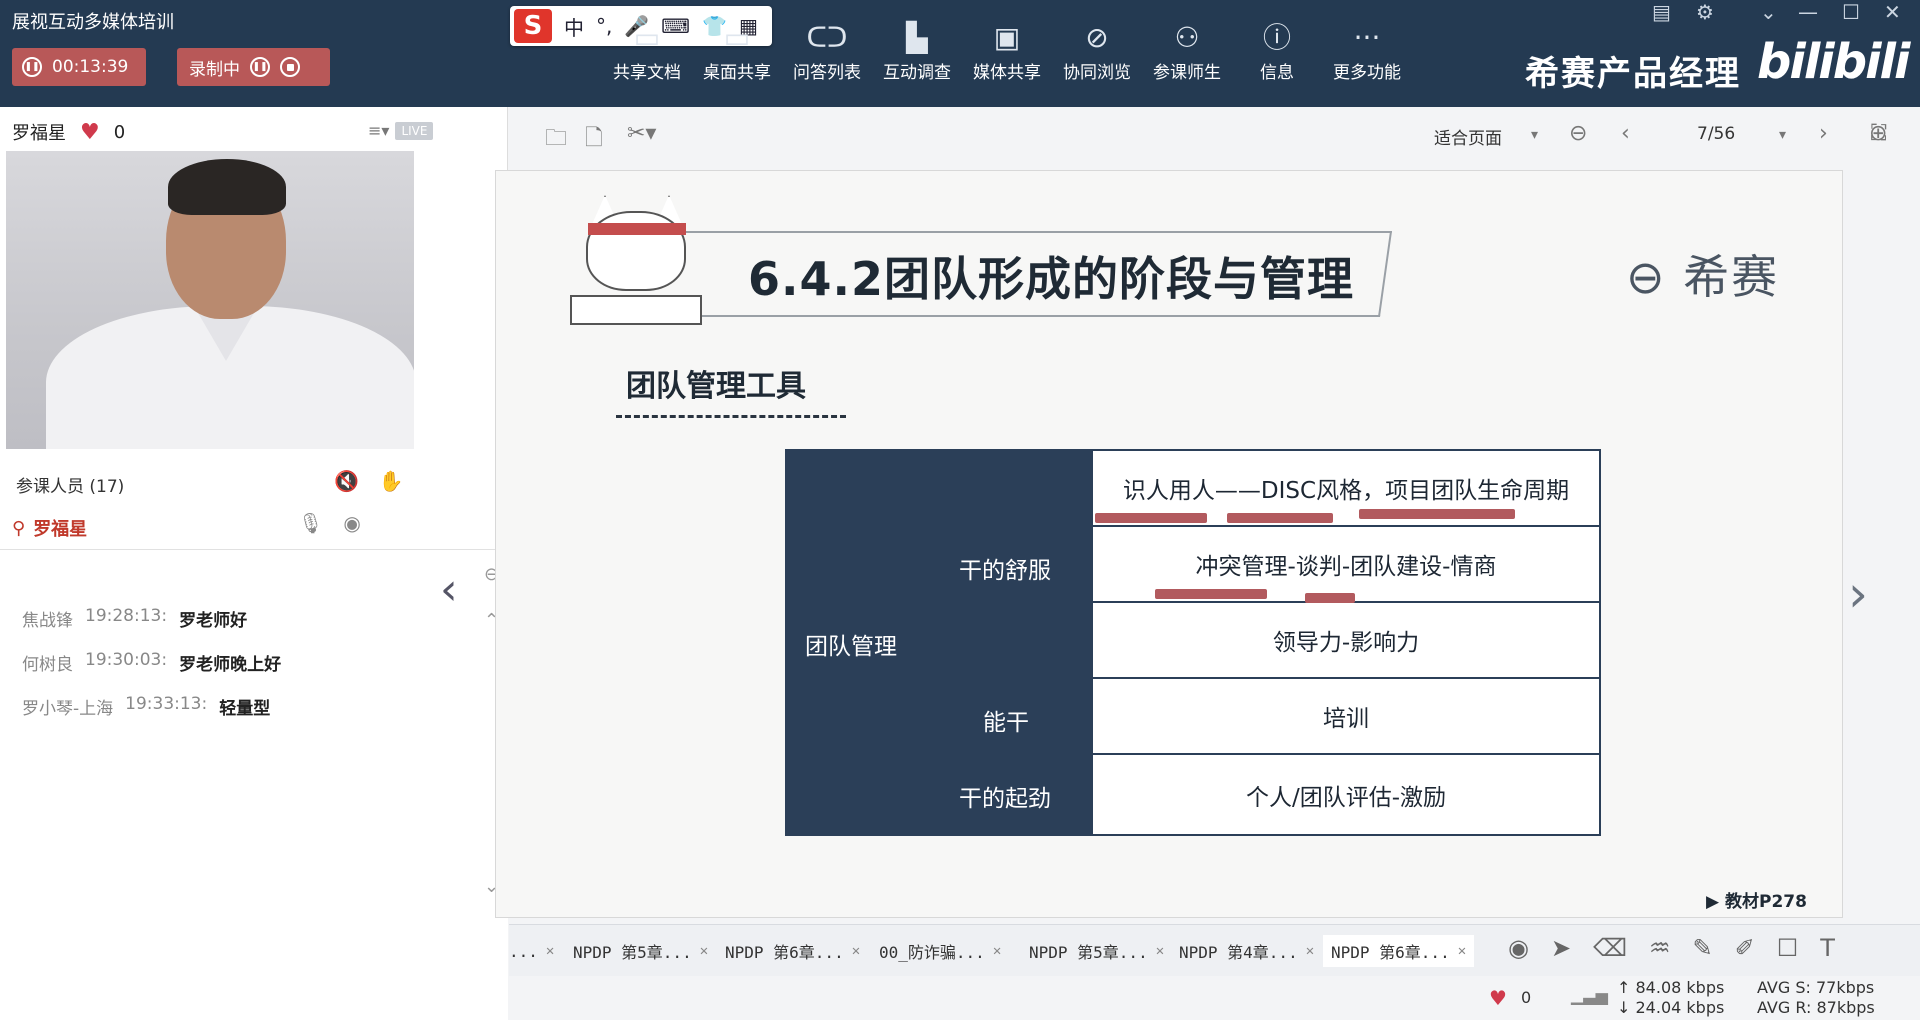 Image resolution: width=1920 pixels, height=1020 pixels. What do you see at coordinates (70, 484) in the screenshot?
I see `attendees-count: 参课人员 (17)` at bounding box center [70, 484].